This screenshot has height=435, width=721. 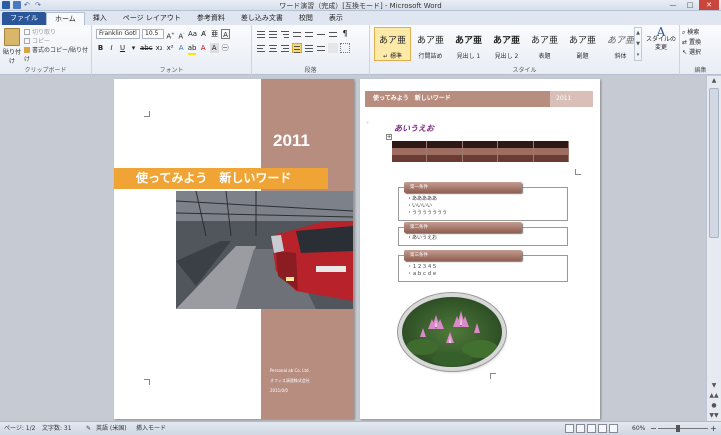 What do you see at coordinates (591, 428) in the screenshot?
I see `web-layout-view-icon` at bounding box center [591, 428].